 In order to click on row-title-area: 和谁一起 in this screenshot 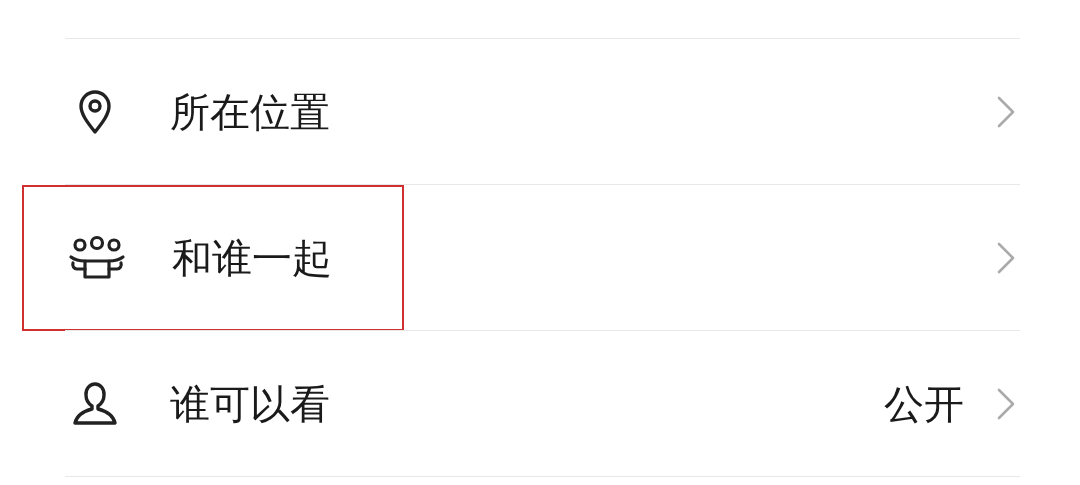, I will do `click(213, 258)`.